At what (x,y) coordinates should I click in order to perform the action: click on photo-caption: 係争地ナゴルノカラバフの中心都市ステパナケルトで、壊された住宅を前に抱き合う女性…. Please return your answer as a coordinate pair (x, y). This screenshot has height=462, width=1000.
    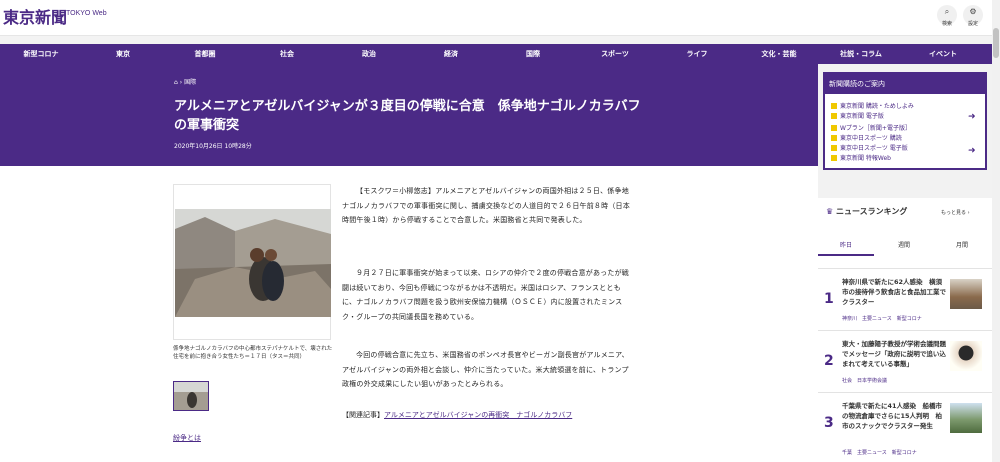
    Looking at the image, I should click on (253, 353).